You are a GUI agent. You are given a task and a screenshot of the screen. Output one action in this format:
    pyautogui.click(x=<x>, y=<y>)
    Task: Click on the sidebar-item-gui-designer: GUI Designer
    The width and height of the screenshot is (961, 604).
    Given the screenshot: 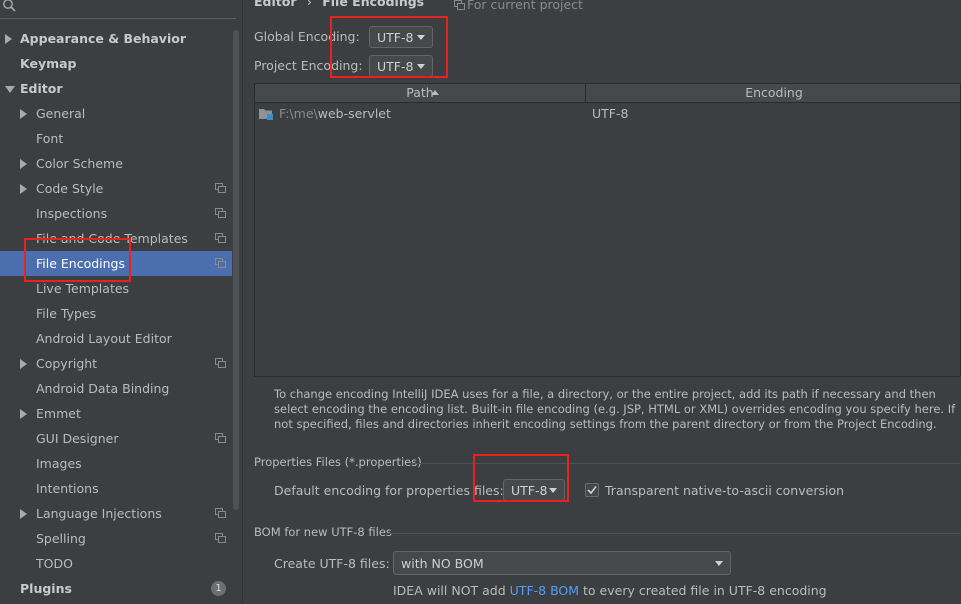 What is the action you would take?
    pyautogui.click(x=116, y=438)
    